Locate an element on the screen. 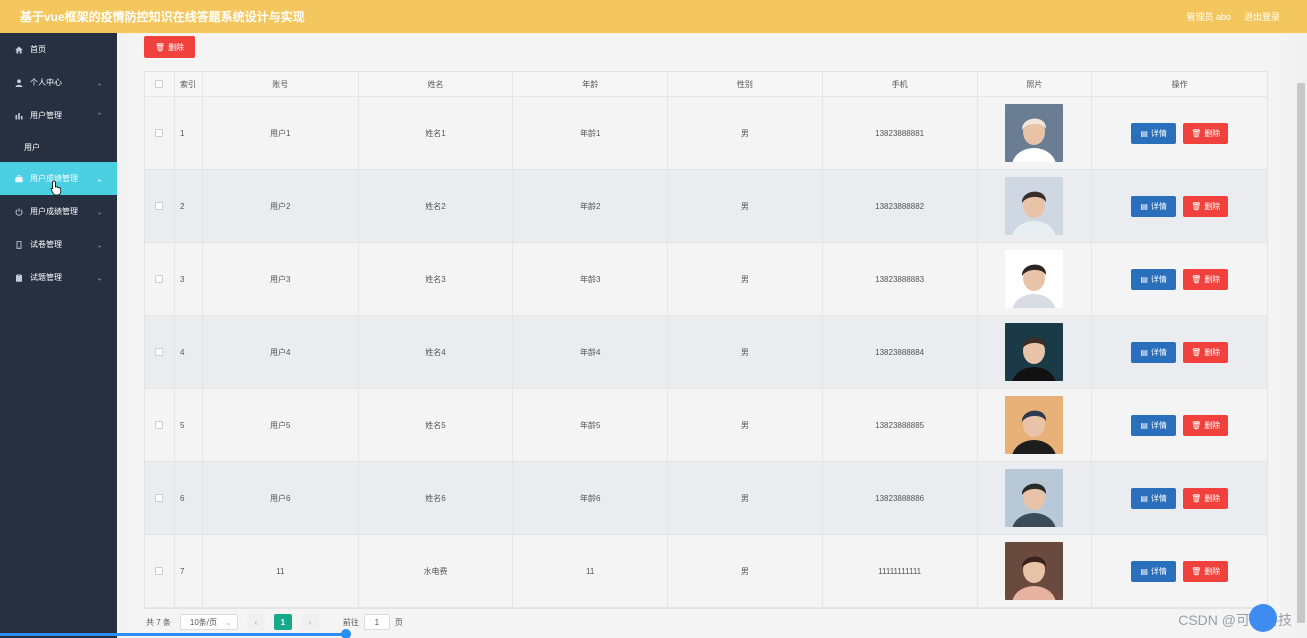 The image size is (1307, 638). column-header-name: 姓名 is located at coordinates (436, 84).